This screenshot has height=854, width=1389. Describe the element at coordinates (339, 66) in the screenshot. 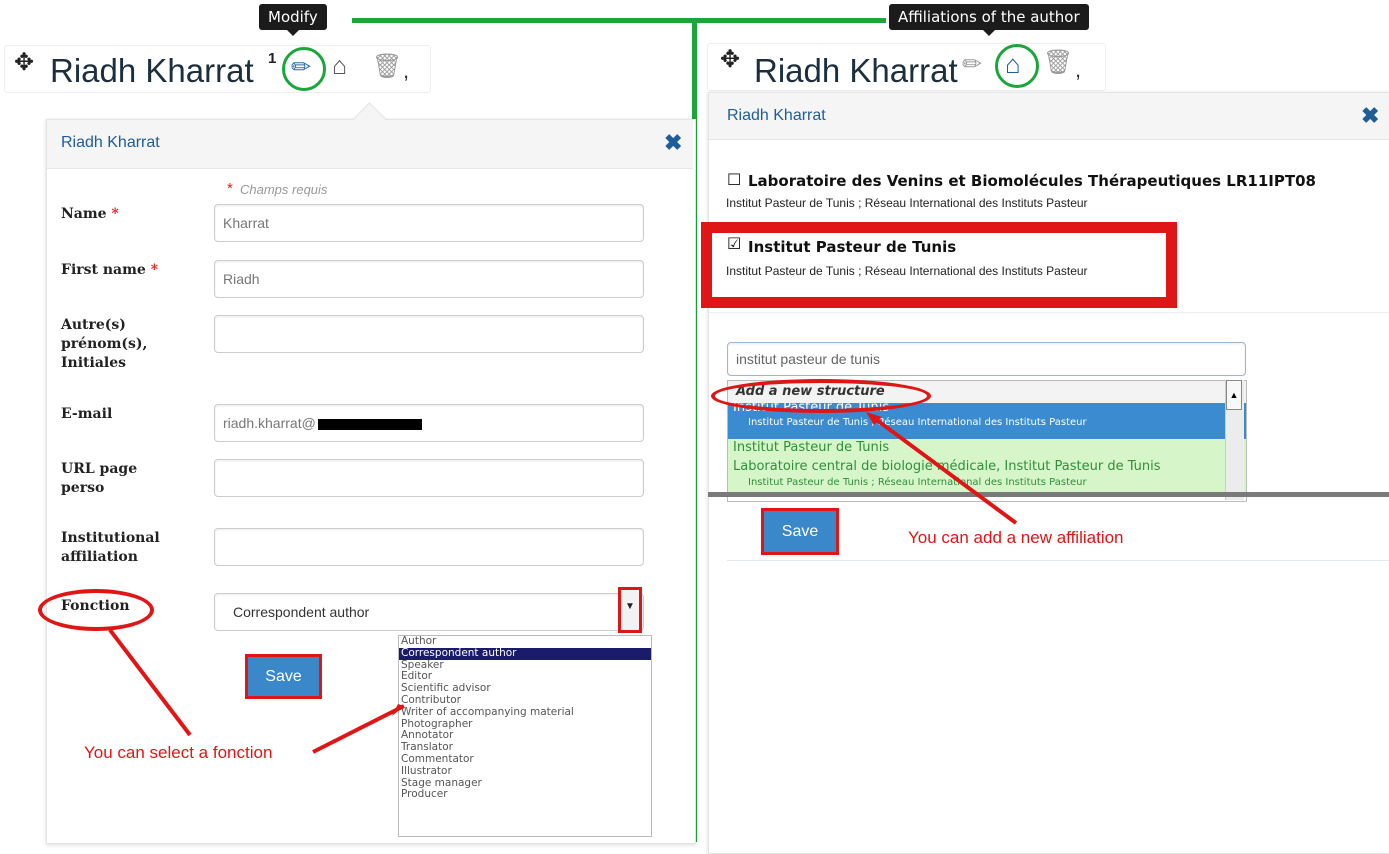

I see `home-icon: ⌂` at that location.